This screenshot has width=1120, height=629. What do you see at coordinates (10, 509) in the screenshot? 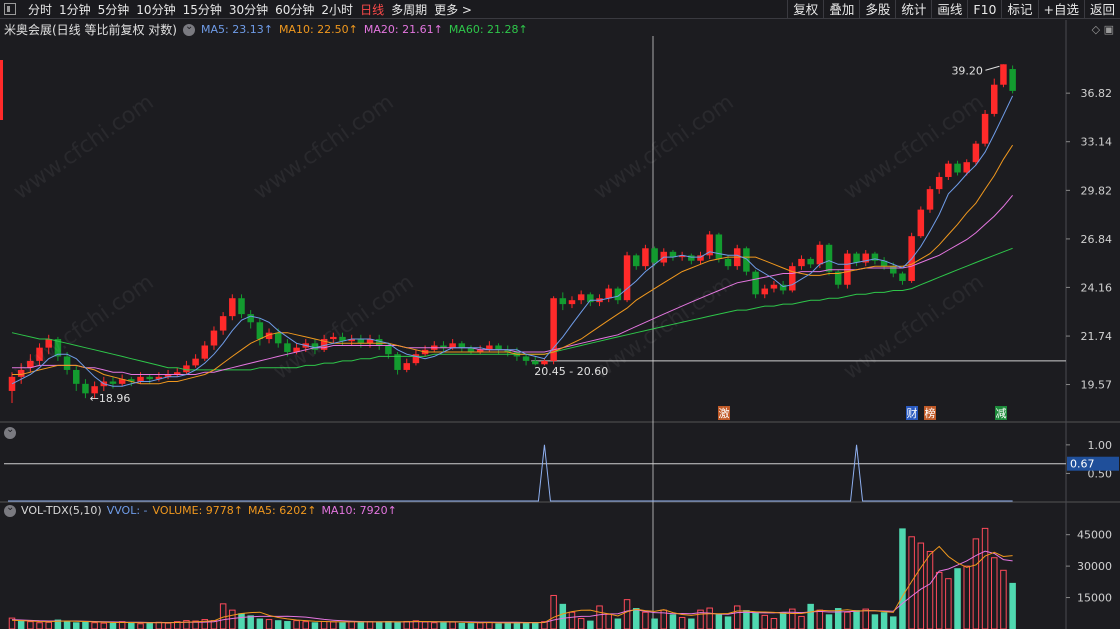
I see `volume-menu-icon` at bounding box center [10, 509].